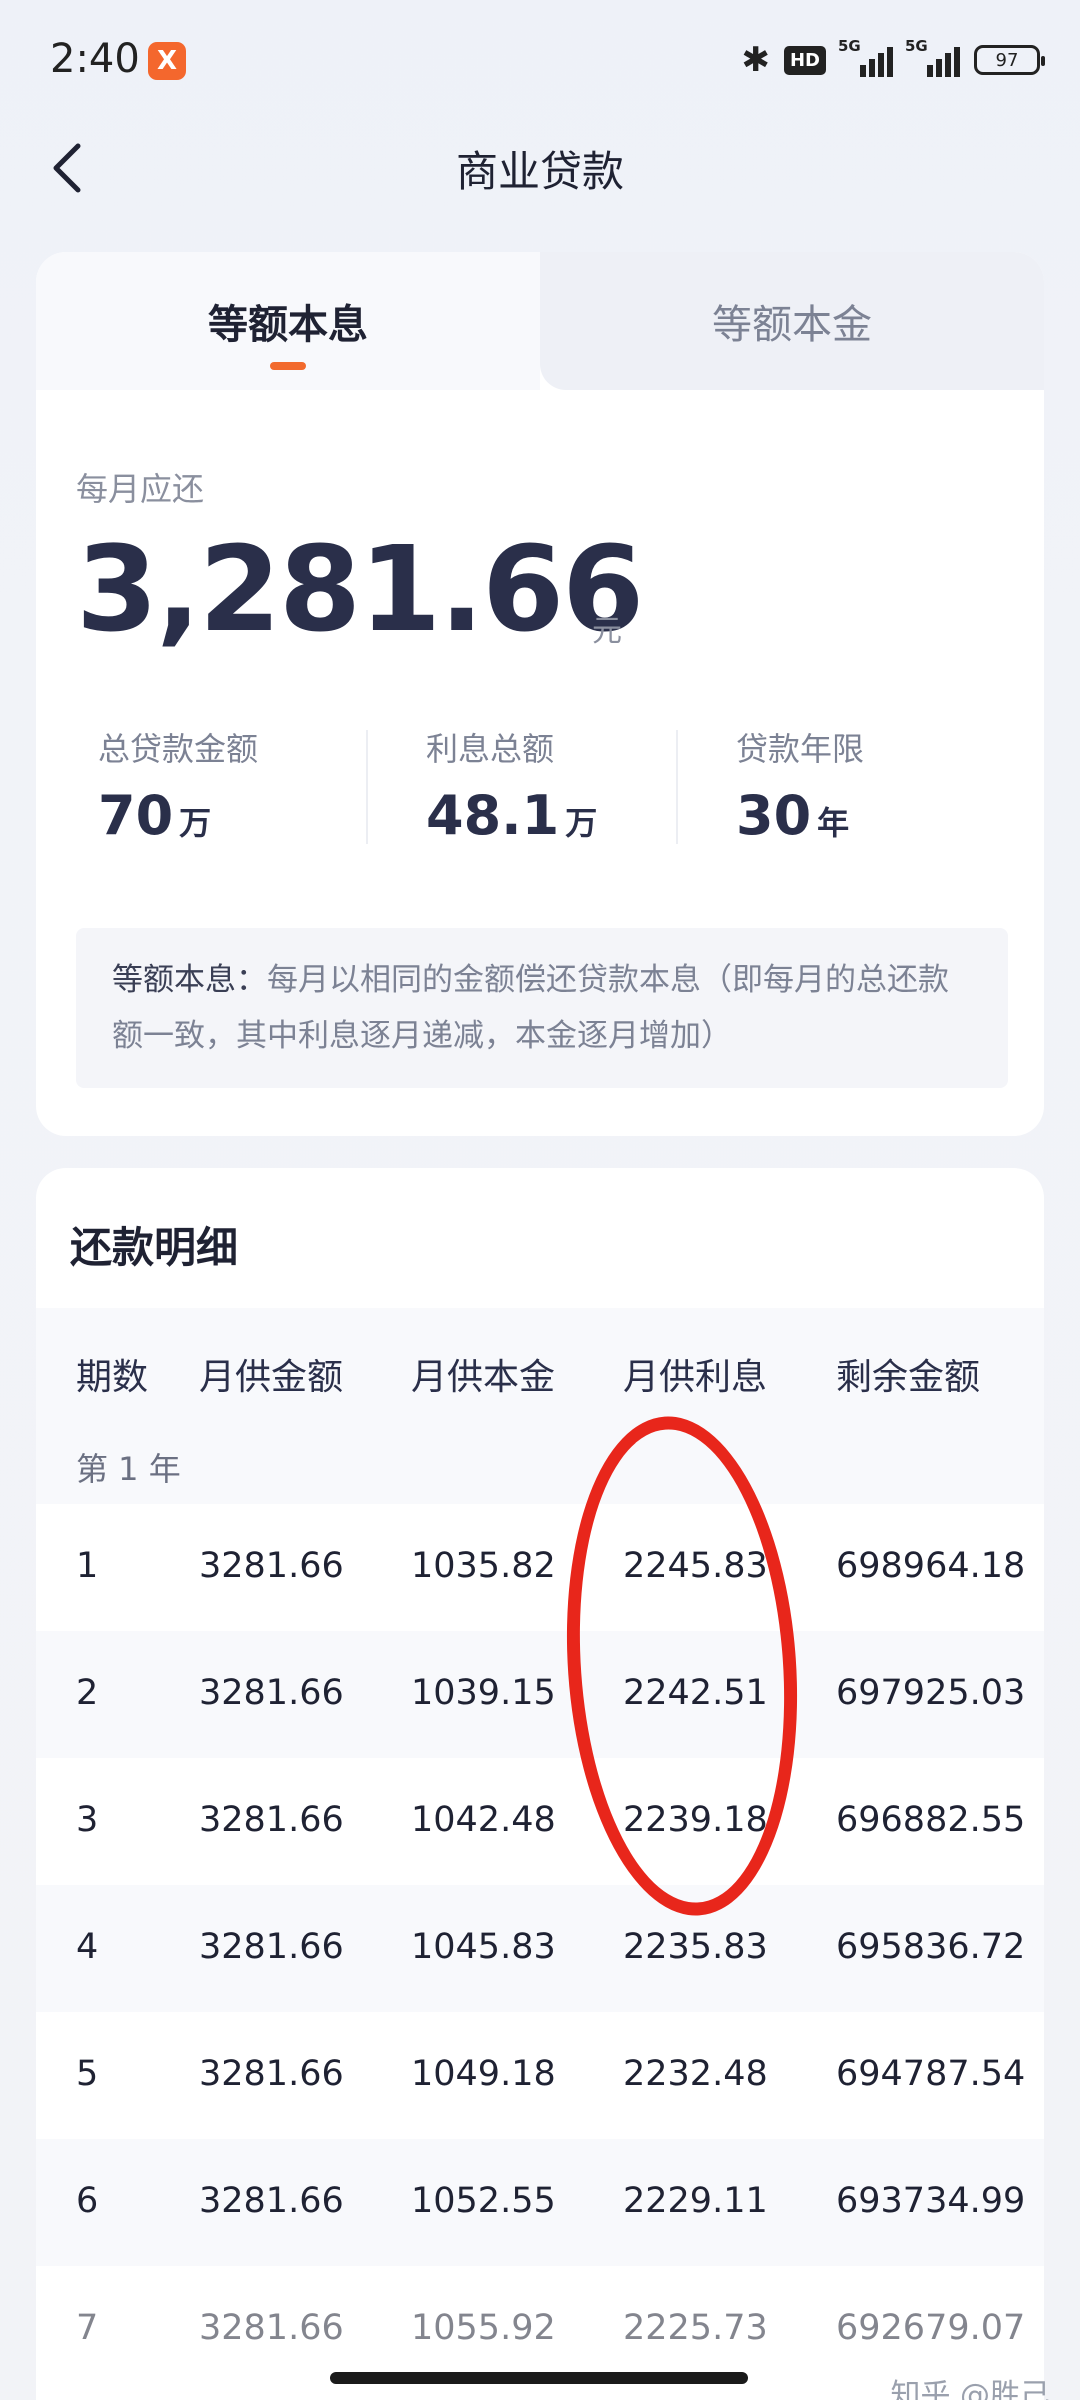 This screenshot has height=2400, width=1080. I want to click on status-icons: ✱ HD 5G 5G 97, so click(893, 58).